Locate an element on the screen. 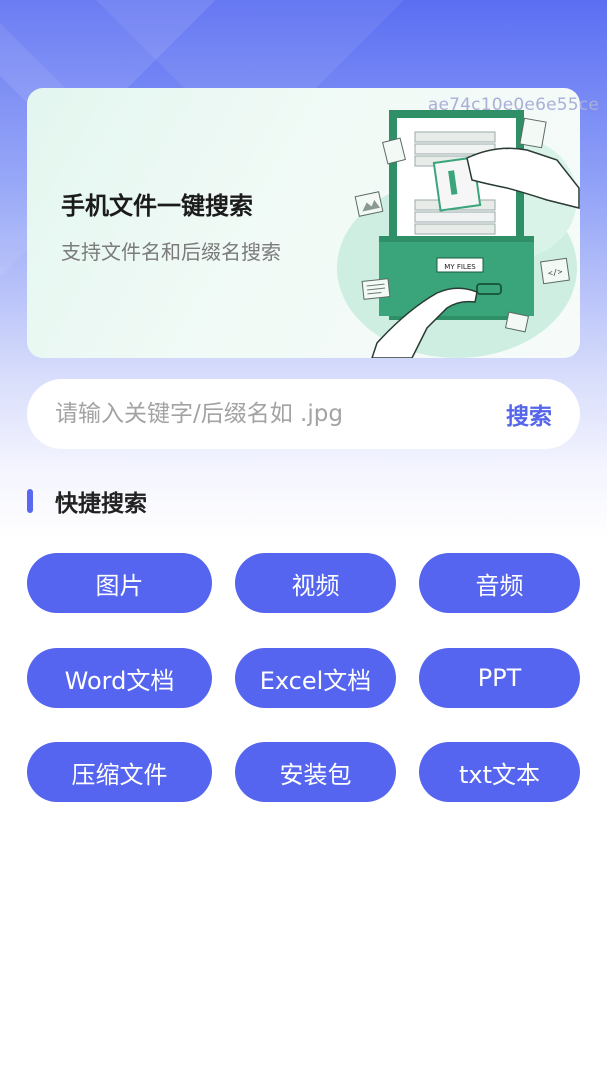 The image size is (607, 1080). quick-search-images: 图片 is located at coordinates (119, 583).